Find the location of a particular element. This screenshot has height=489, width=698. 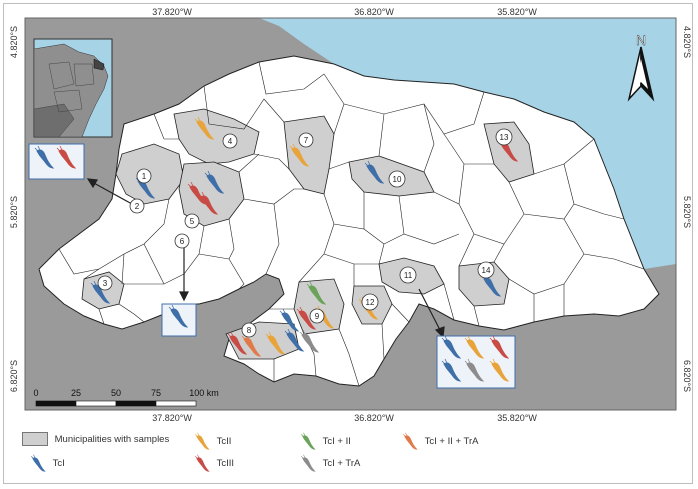

svg-text: 10 is located at coordinates (397, 179).